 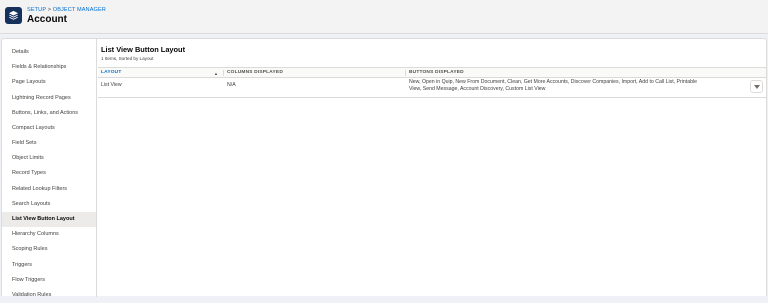 What do you see at coordinates (49, 52) in the screenshot?
I see `sidebar-item-details: Details` at bounding box center [49, 52].